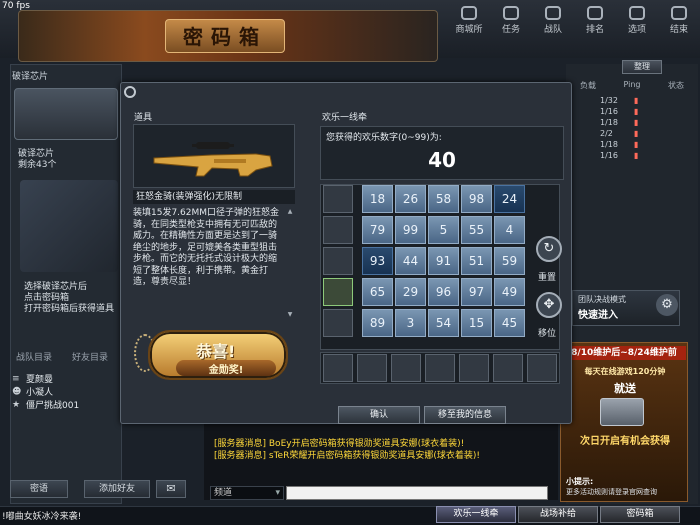  What do you see at coordinates (66, 114) in the screenshot?
I see `decoder-chip-icon` at bounding box center [66, 114].